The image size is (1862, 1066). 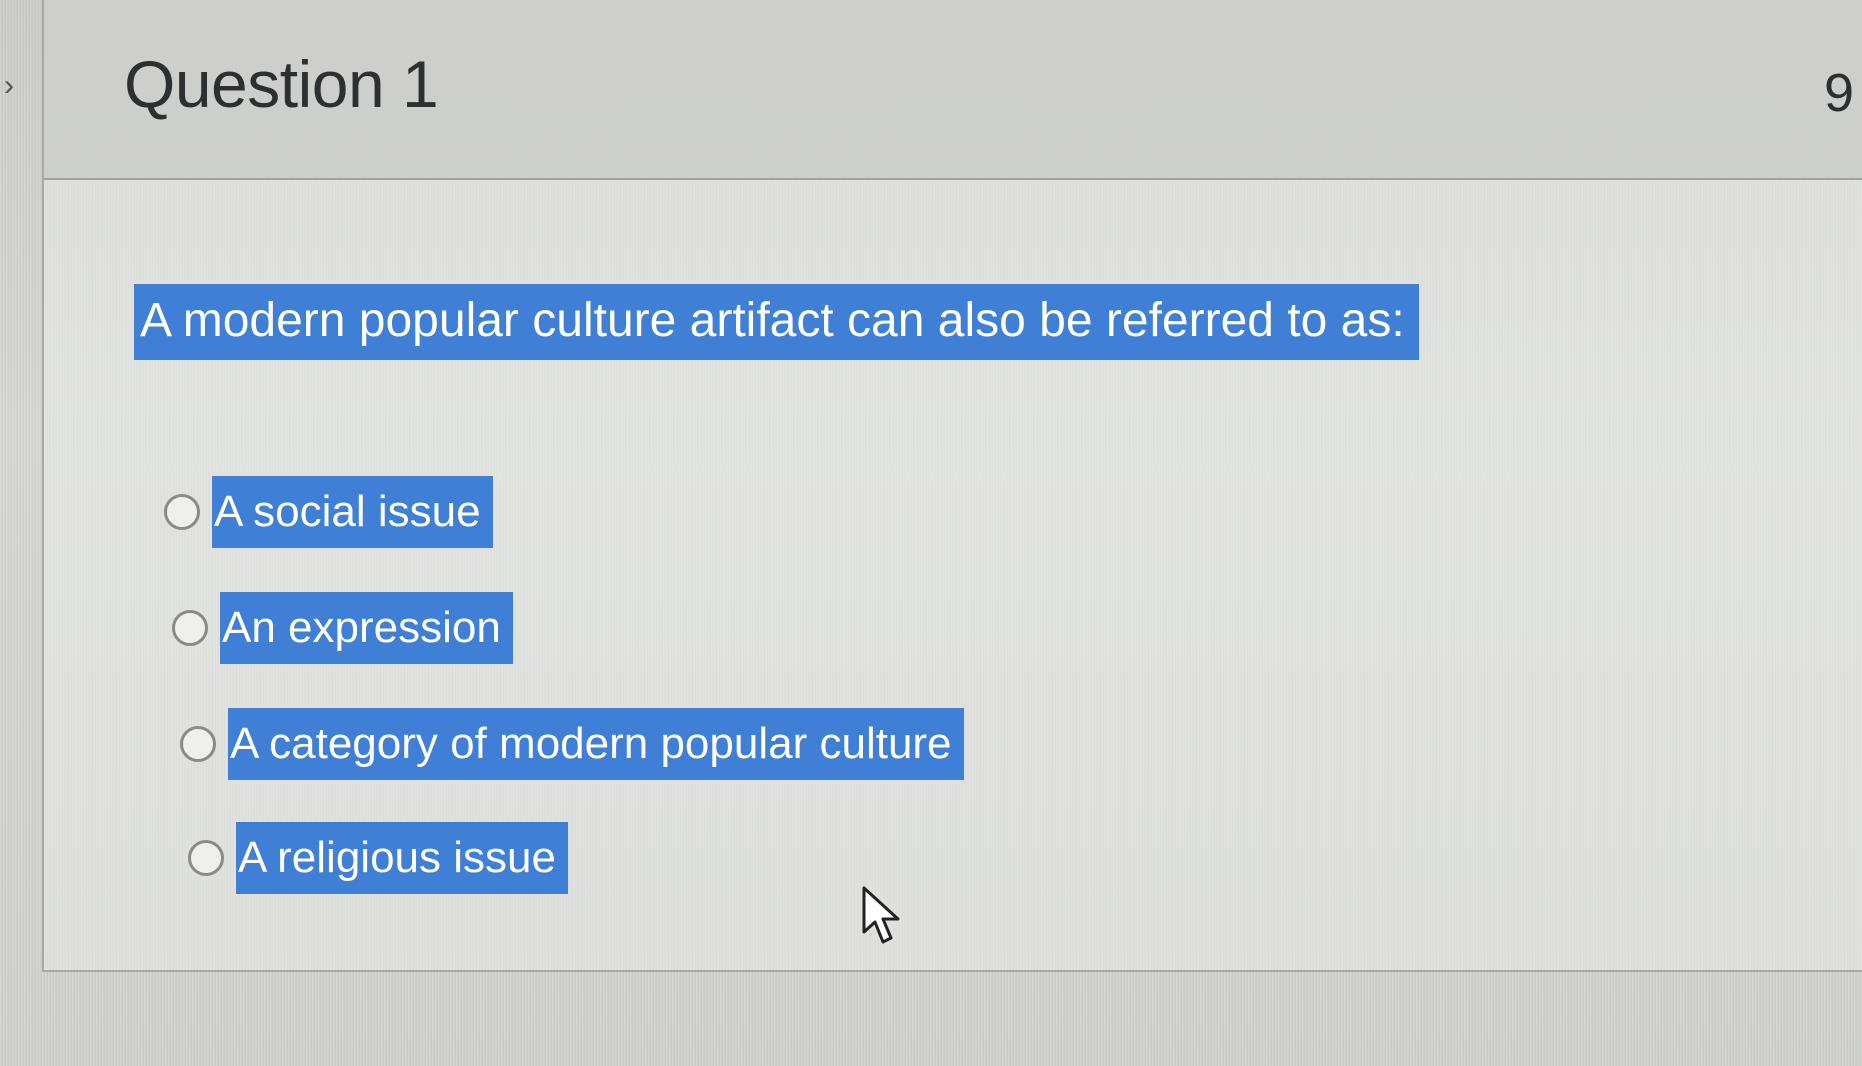 I want to click on answer-label: An expression, so click(x=366, y=628).